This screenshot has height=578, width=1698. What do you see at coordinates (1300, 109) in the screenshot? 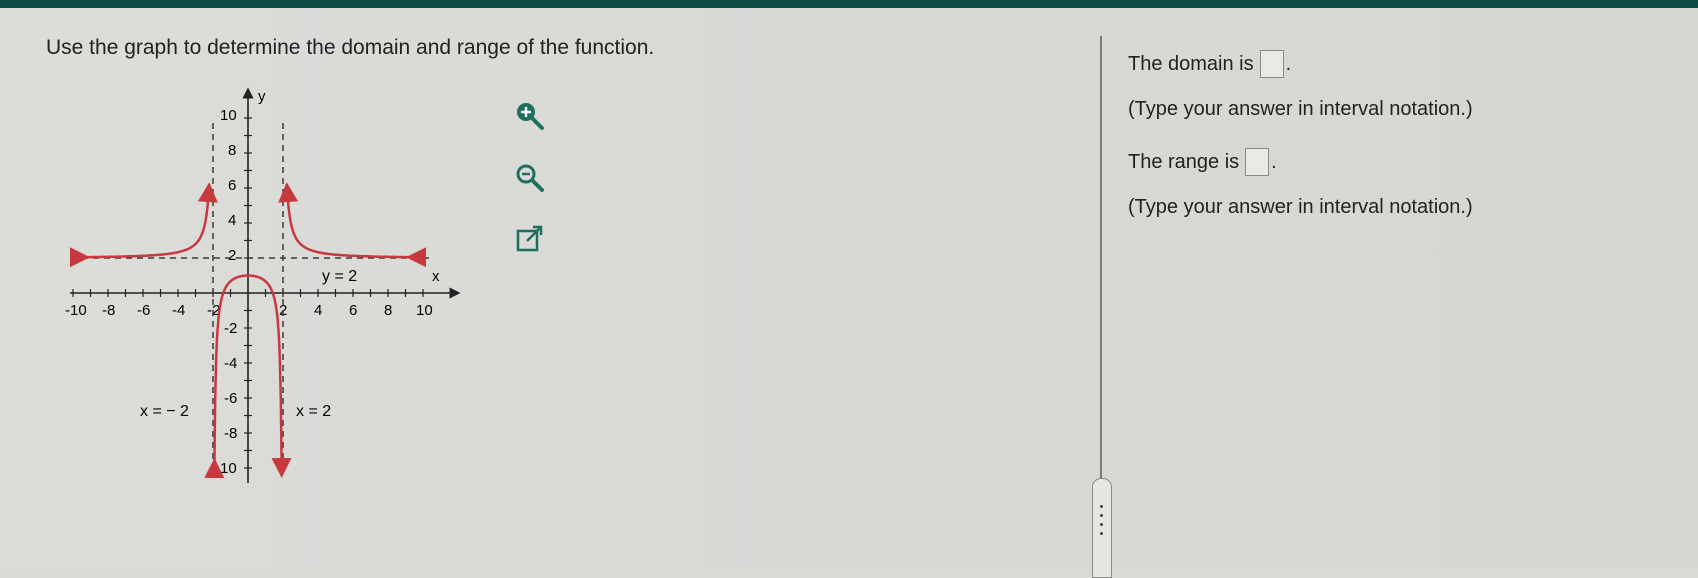
I see `domain-hint: (Type your answer in interval notation.)` at bounding box center [1300, 109].